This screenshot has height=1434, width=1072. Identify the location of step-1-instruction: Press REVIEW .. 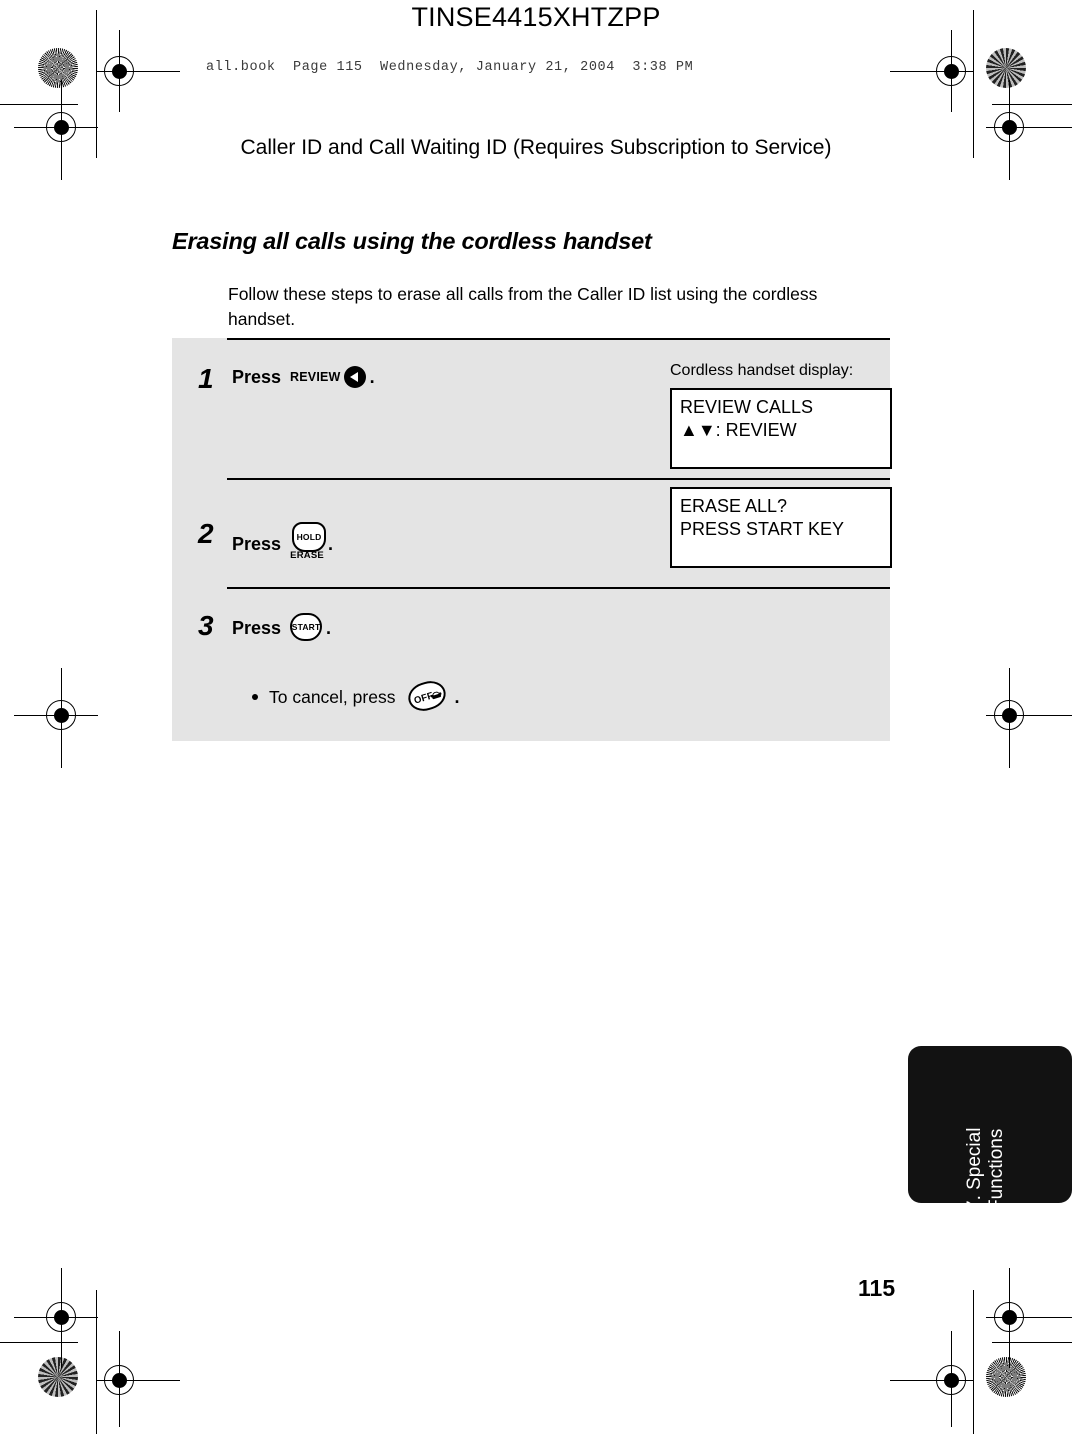
(303, 377).